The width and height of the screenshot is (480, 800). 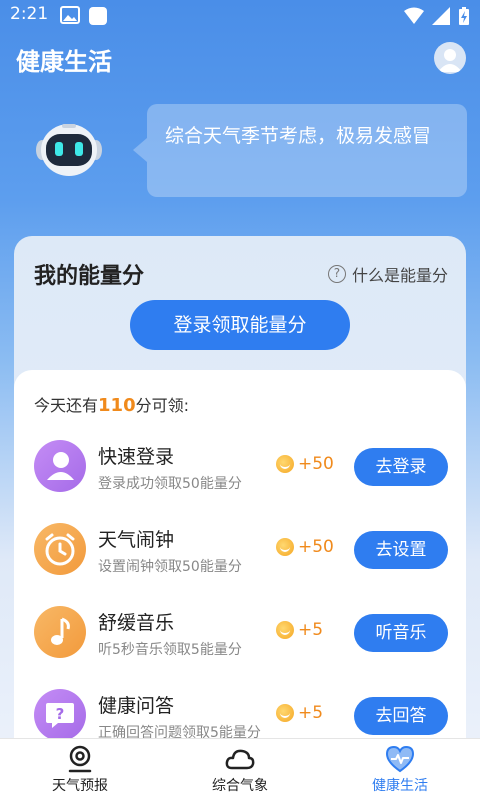 What do you see at coordinates (240, 16) in the screenshot?
I see `status-bar: 2:21` at bounding box center [240, 16].